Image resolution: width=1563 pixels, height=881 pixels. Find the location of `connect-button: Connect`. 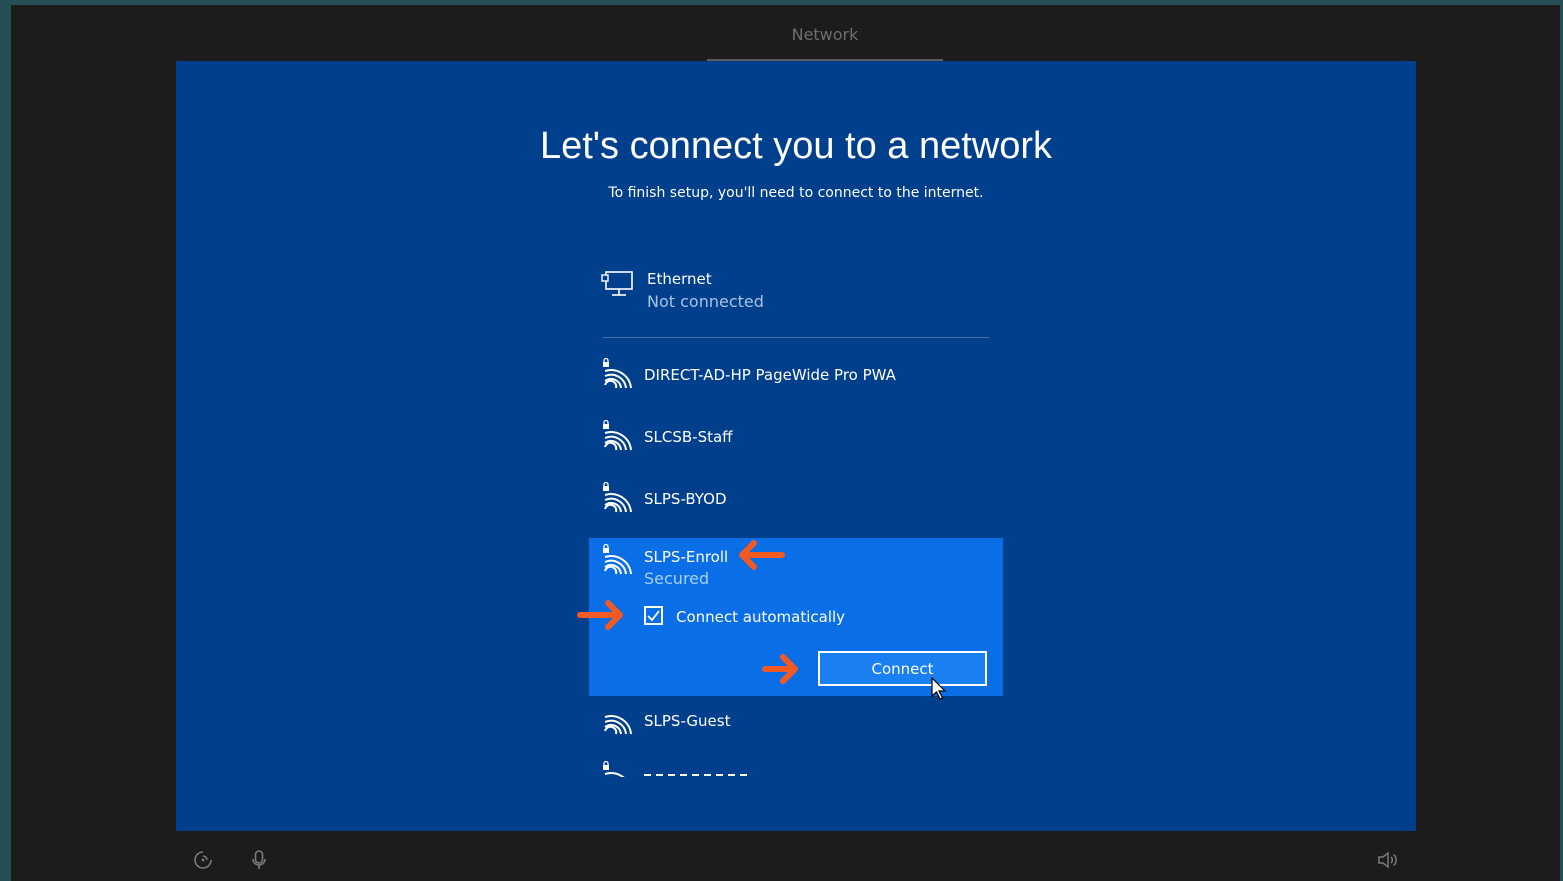

connect-button: Connect is located at coordinates (902, 668).